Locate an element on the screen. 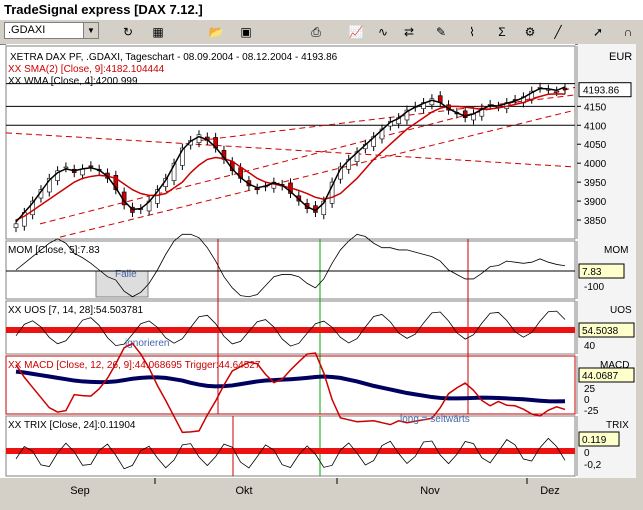  sum-icon: Σ is located at coordinates (502, 32).